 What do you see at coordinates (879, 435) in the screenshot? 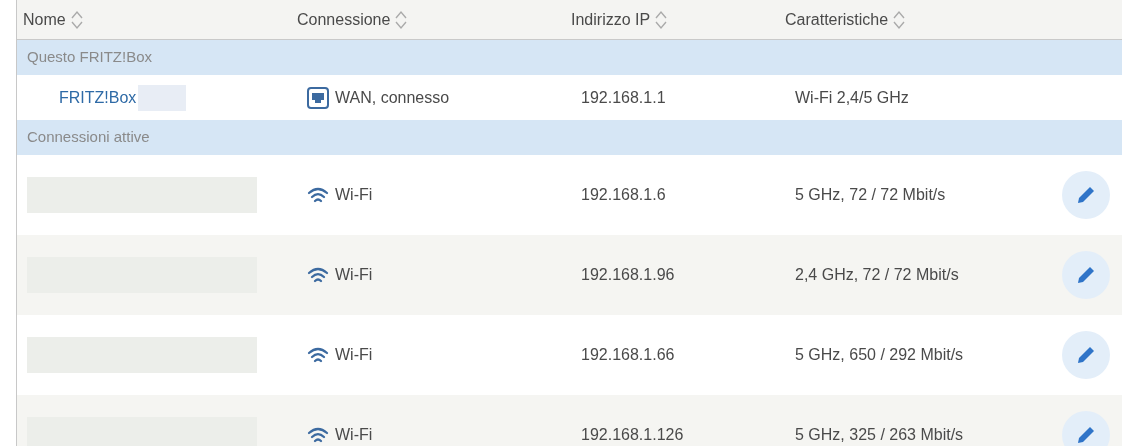
I see `connection-details: 5 GHz, 325 / 263 Mbit/s` at bounding box center [879, 435].